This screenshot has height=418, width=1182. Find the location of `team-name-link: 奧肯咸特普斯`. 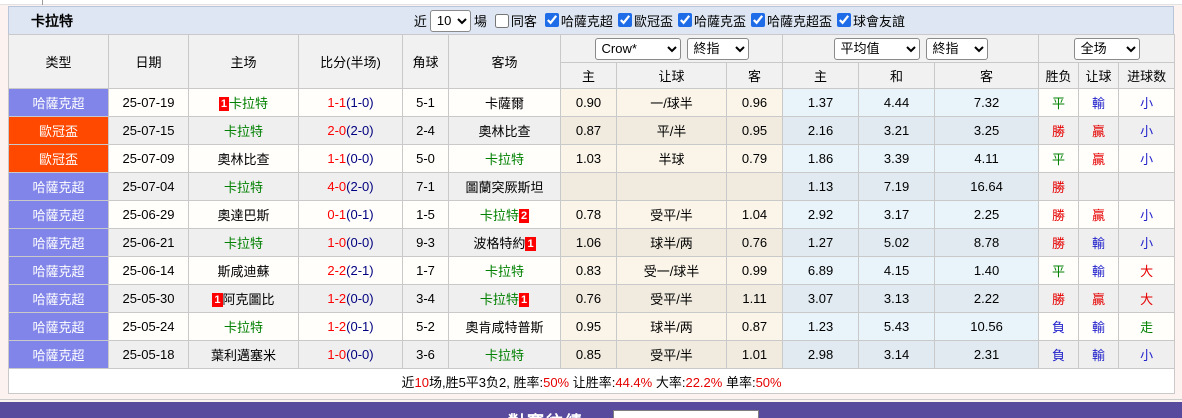

team-name-link: 奧肯咸特普斯 is located at coordinates (504, 327).